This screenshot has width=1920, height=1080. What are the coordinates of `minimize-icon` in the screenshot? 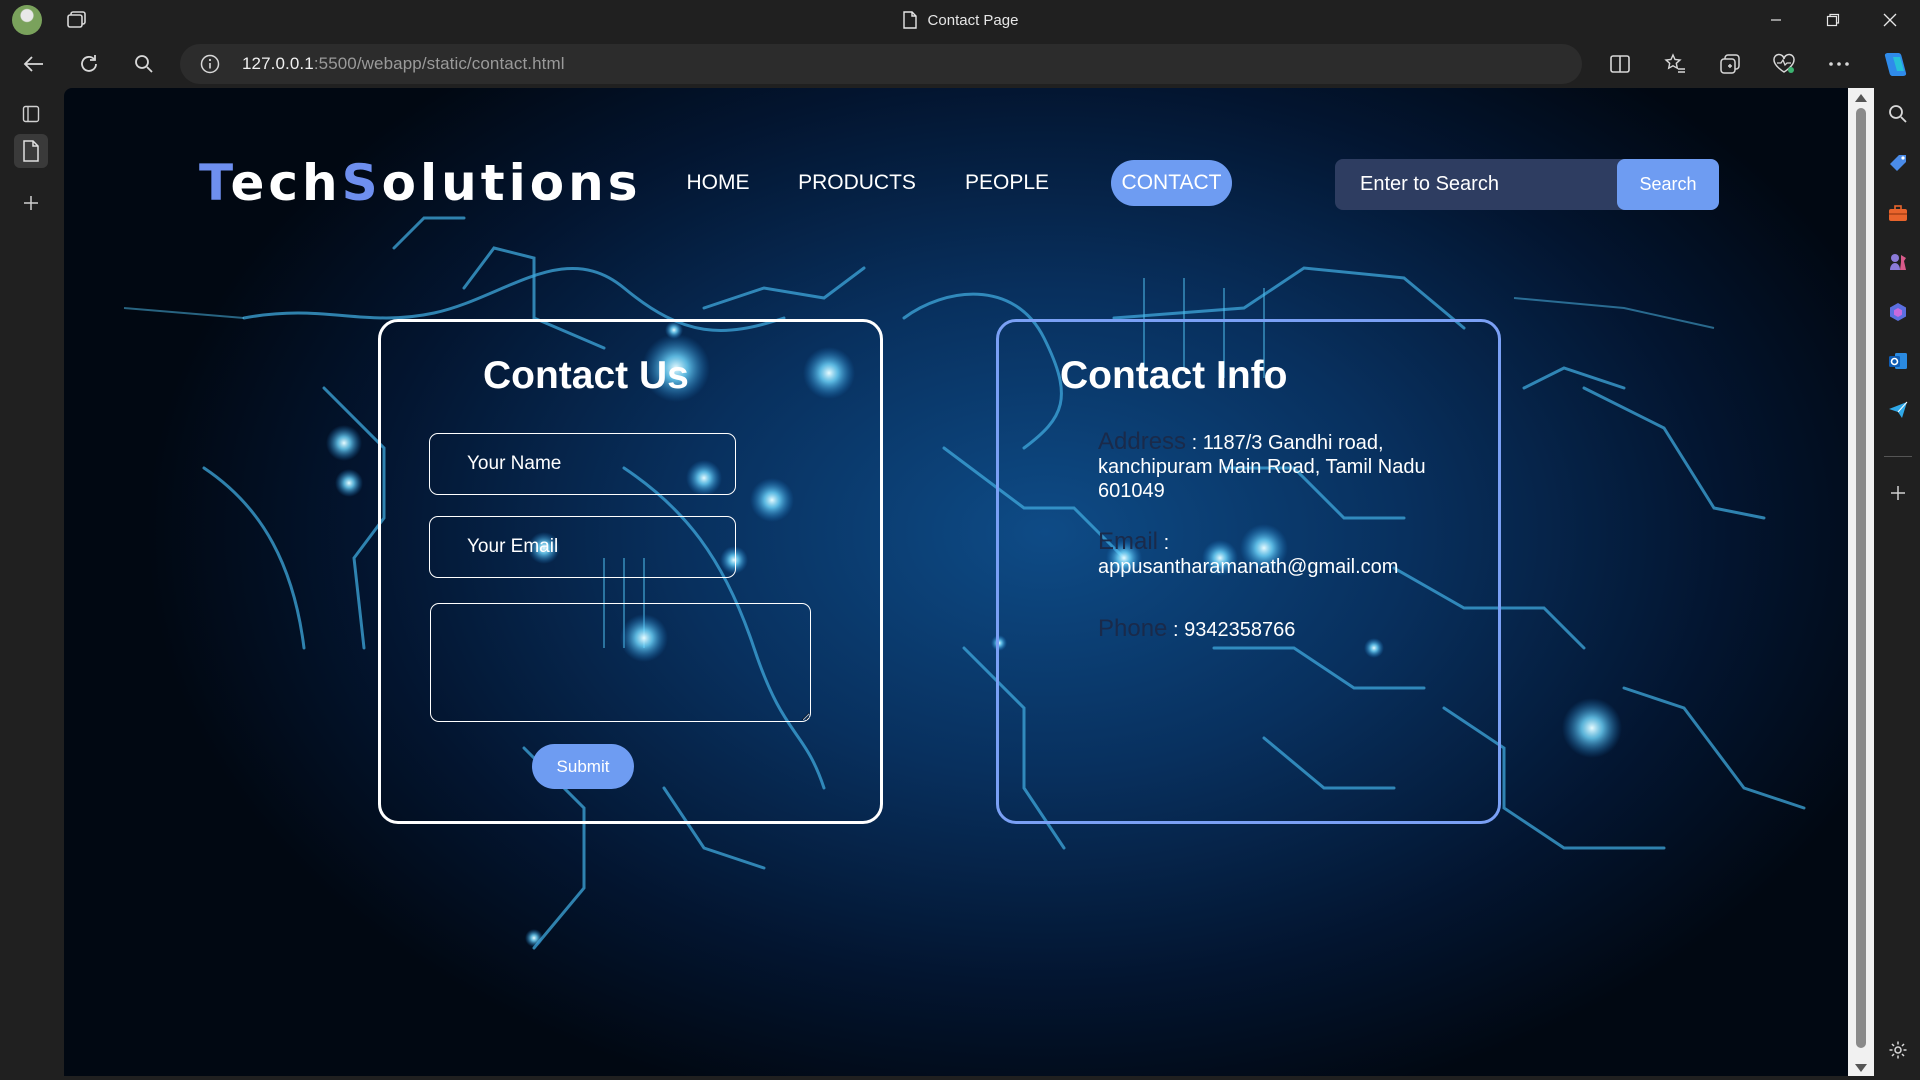 It's located at (1776, 20).